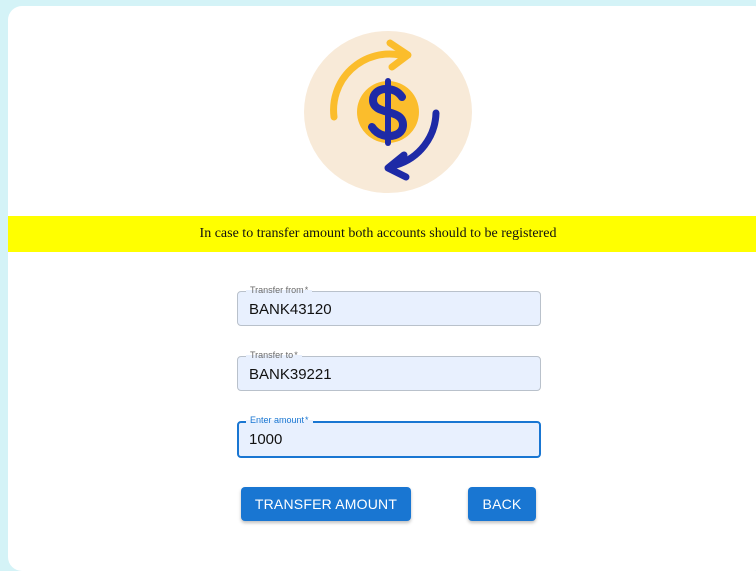 This screenshot has width=756, height=571. I want to click on transfer-from-input, so click(389, 309).